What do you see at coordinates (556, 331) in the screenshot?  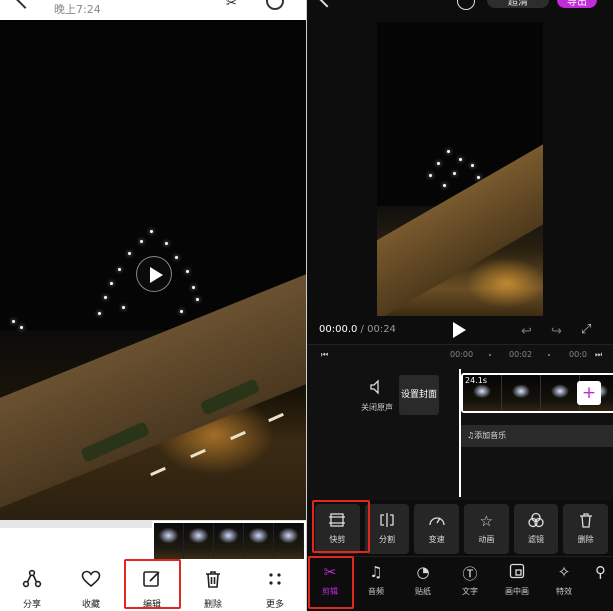 I see `redo-icon: ↪` at bounding box center [556, 331].